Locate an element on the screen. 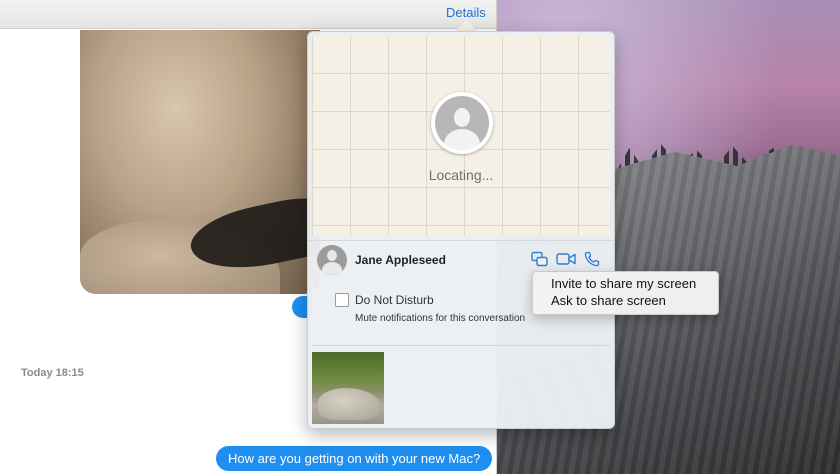 The width and height of the screenshot is (840, 474). phone-icon is located at coordinates (592, 261).